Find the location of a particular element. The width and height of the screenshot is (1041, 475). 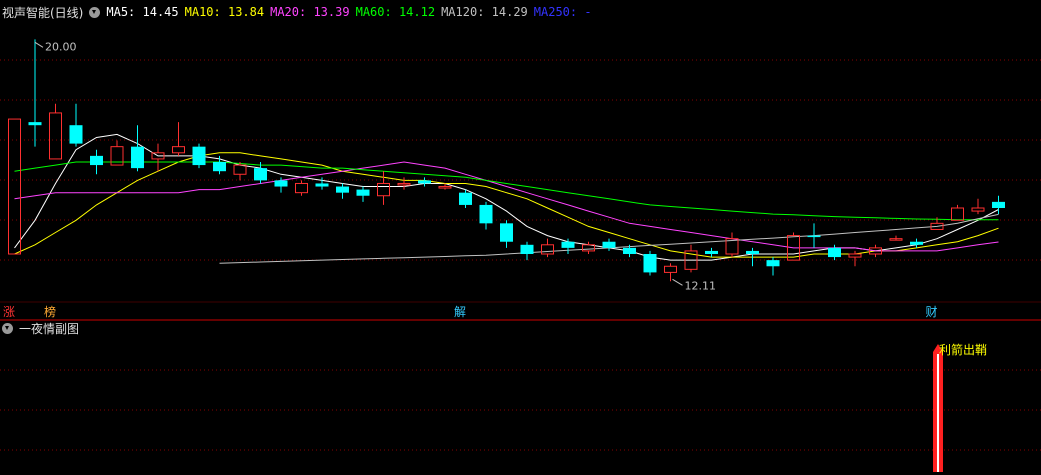

event-marker: 财 is located at coordinates (932, 312).